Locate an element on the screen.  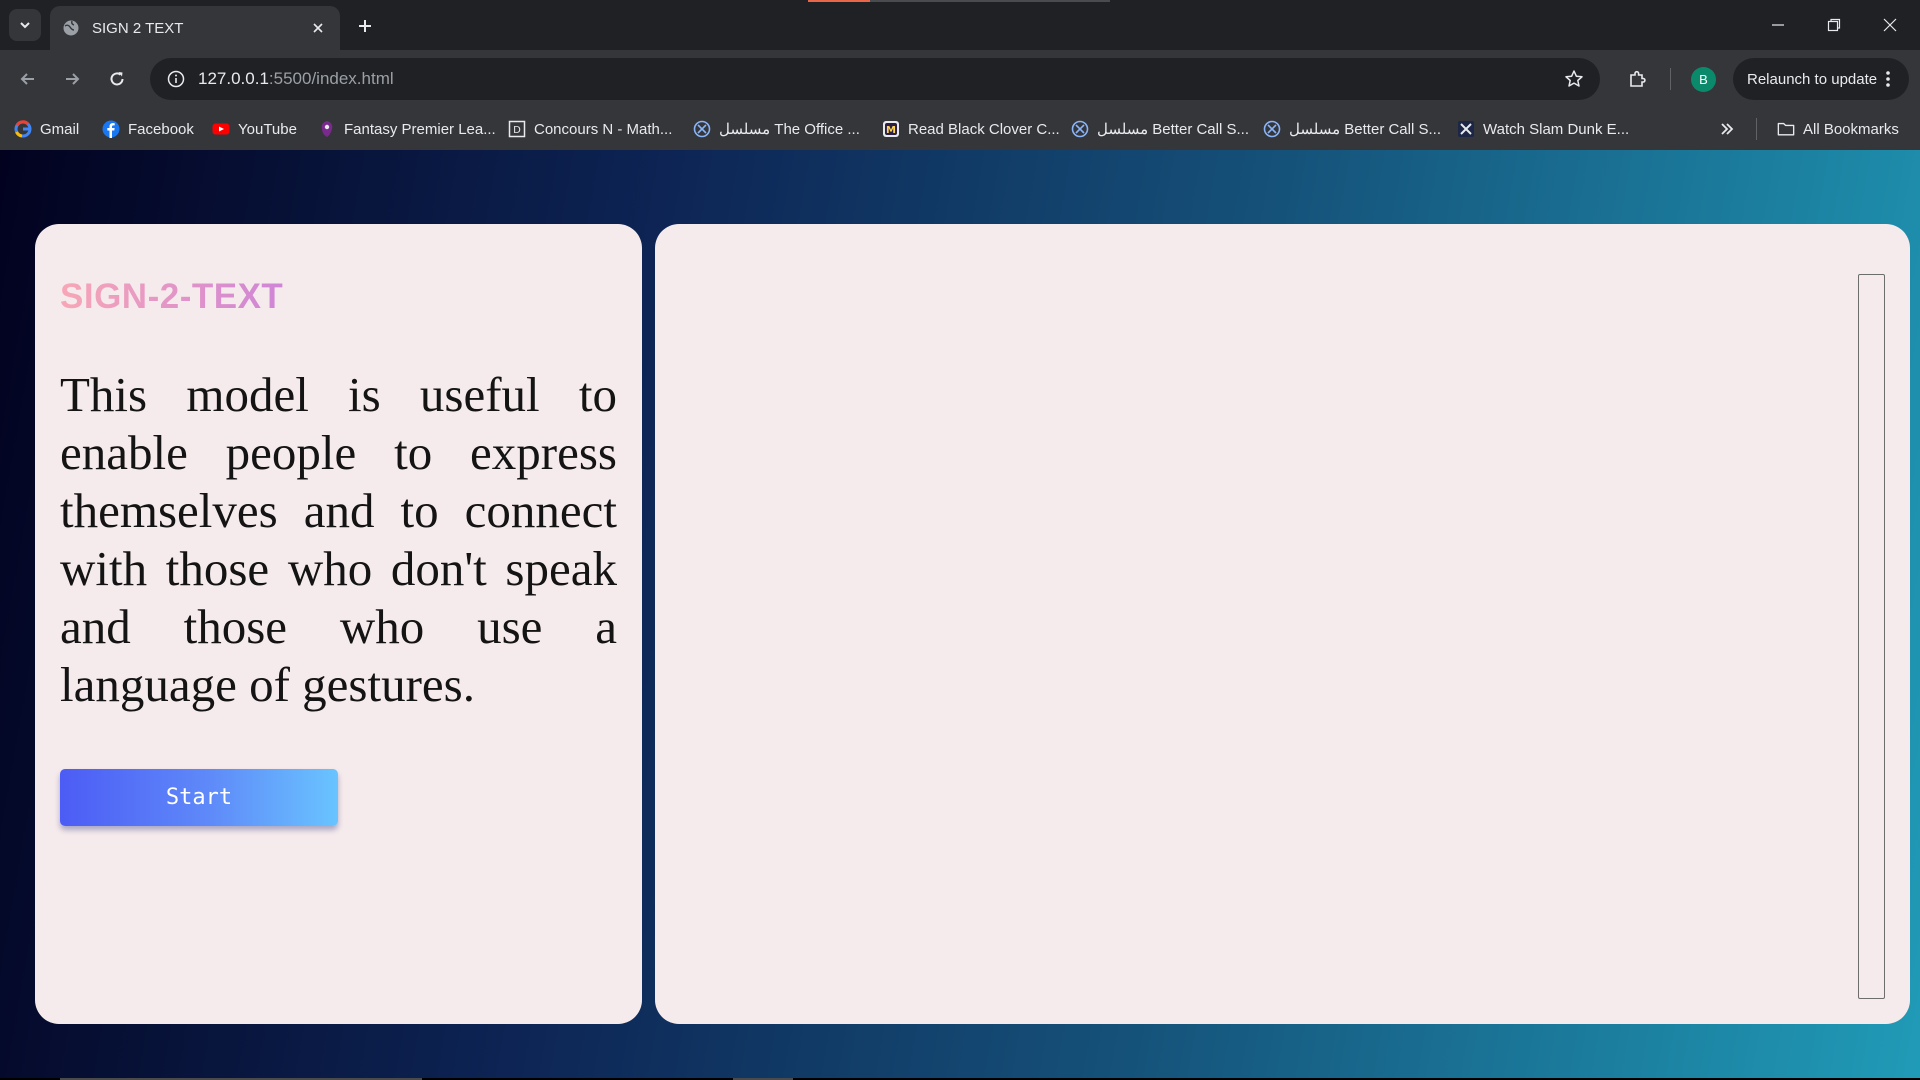
relaunch-button: Relaunch to update is located at coordinates (1821, 79).